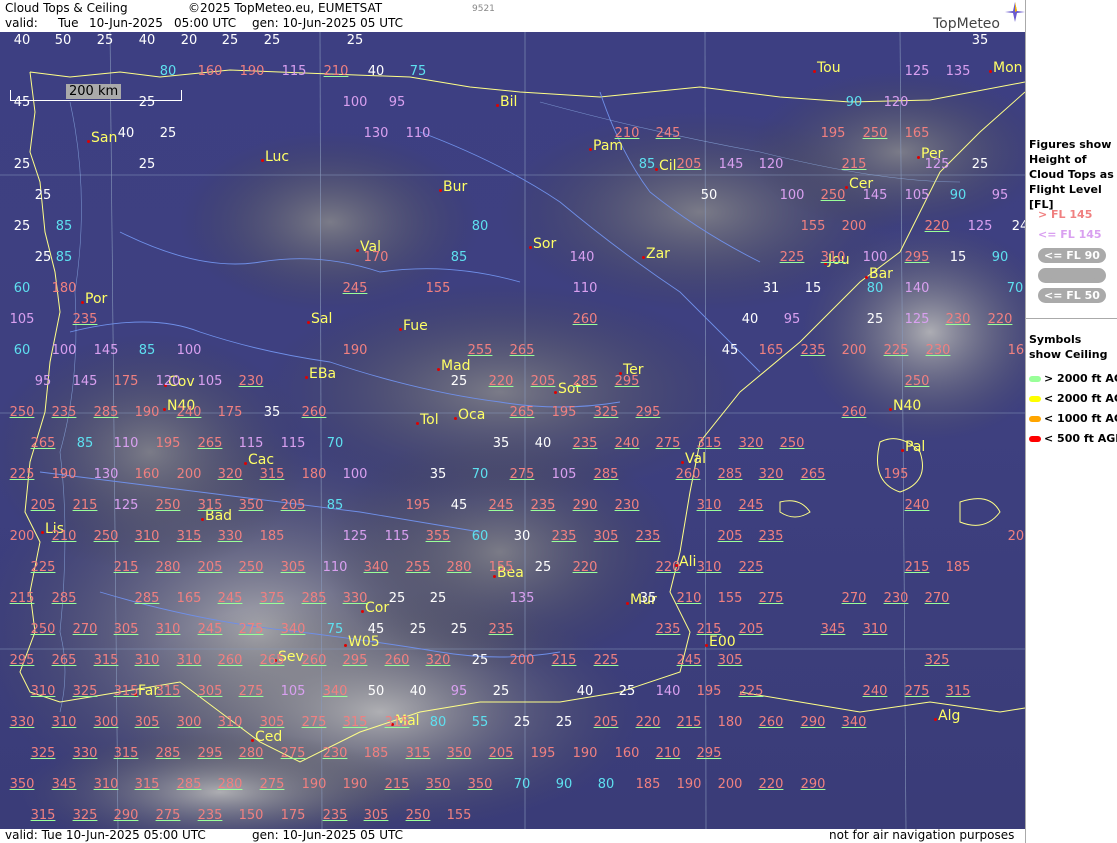 This screenshot has width=1117, height=843. What do you see at coordinates (205, 23) in the screenshot?
I see `valid-time: 05:00 UTC` at bounding box center [205, 23].